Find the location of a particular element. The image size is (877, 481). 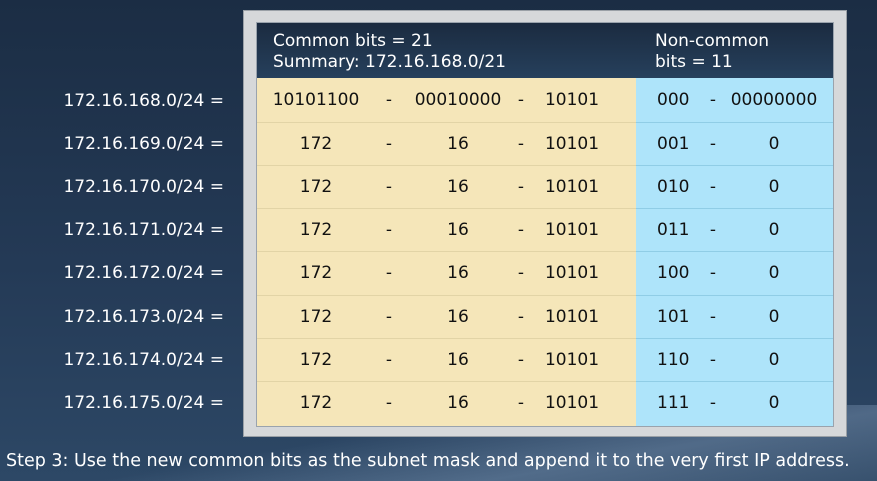

noncommon-label: Non-common is located at coordinates (712, 41).